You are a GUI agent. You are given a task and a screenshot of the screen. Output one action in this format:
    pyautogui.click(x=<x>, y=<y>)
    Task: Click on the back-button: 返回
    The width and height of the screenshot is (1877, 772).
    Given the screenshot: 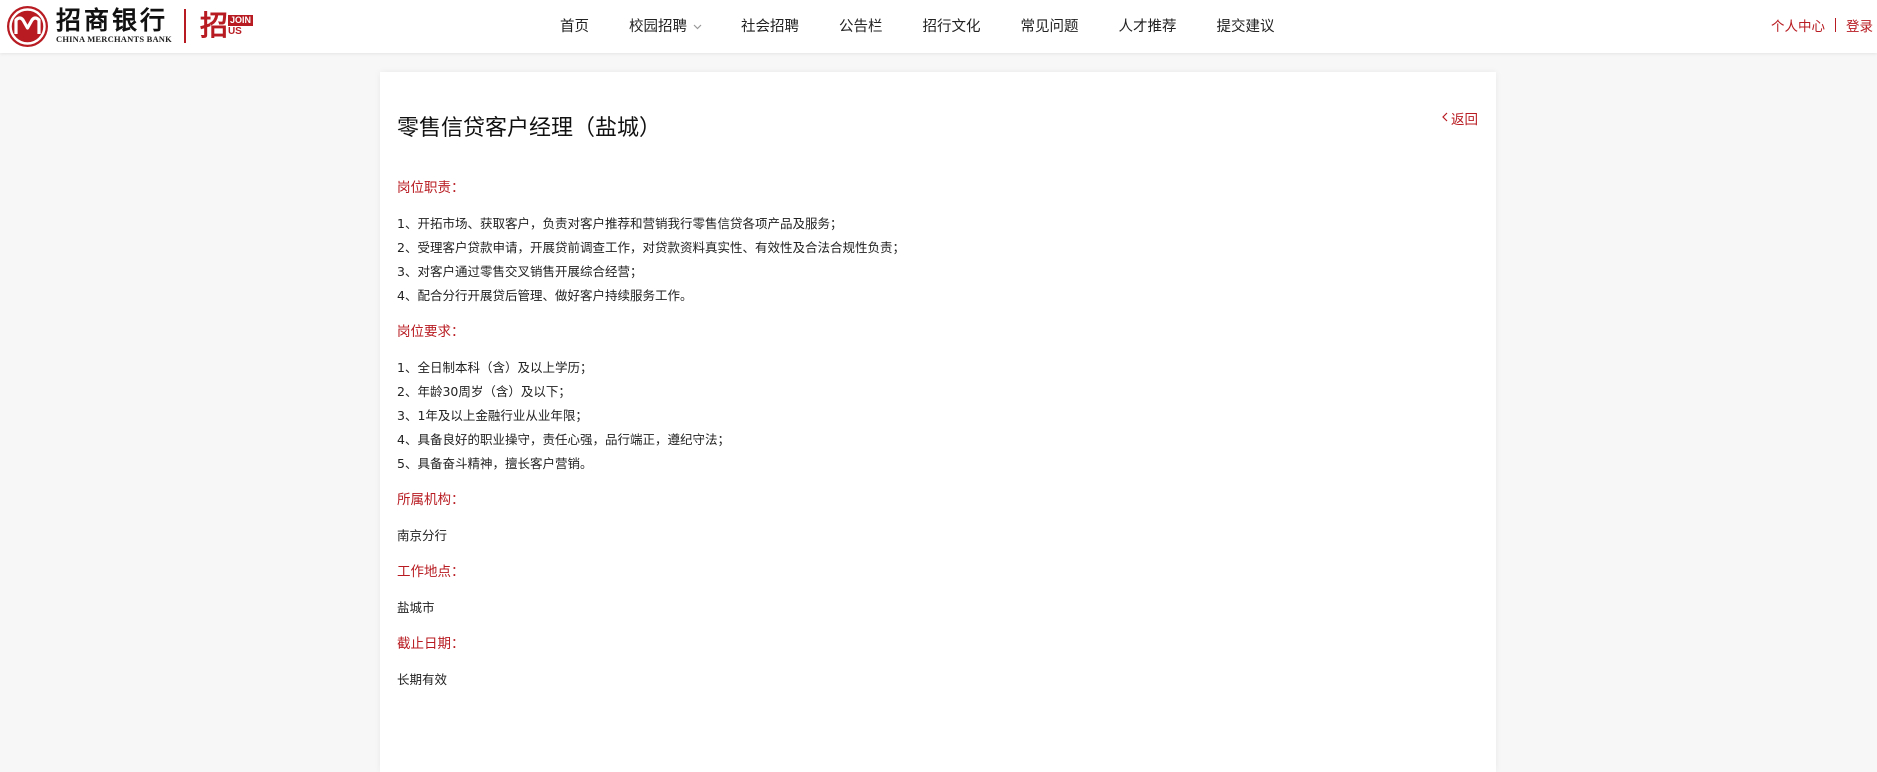 What is the action you would take?
    pyautogui.click(x=1460, y=118)
    